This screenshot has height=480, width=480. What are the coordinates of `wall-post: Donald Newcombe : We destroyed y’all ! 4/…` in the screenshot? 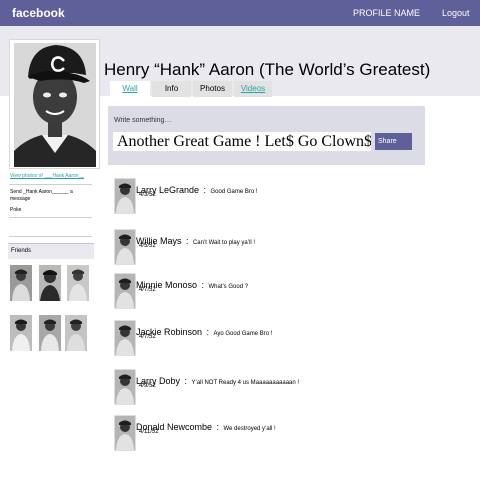 It's located at (268, 435).